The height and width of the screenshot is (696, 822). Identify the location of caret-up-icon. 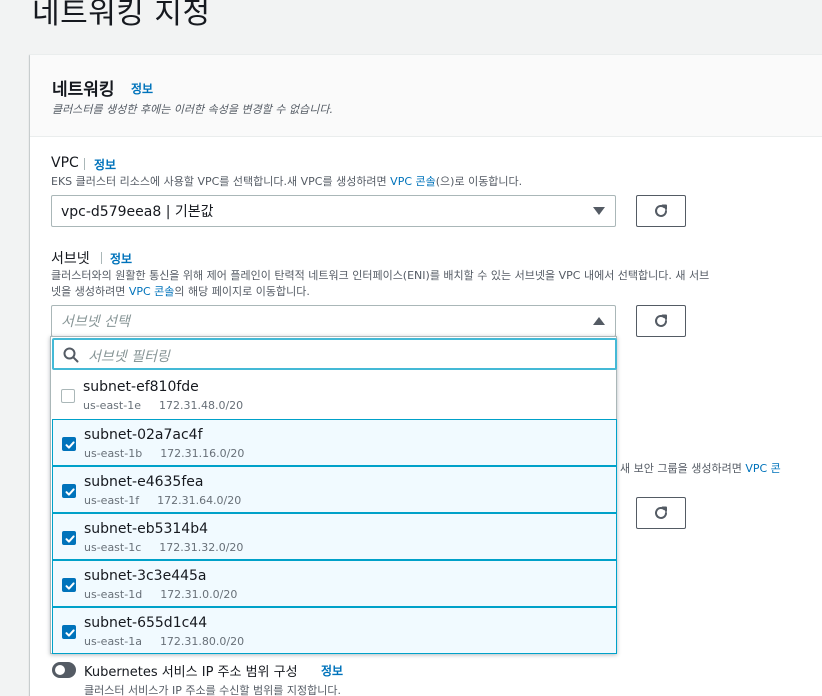
(599, 321).